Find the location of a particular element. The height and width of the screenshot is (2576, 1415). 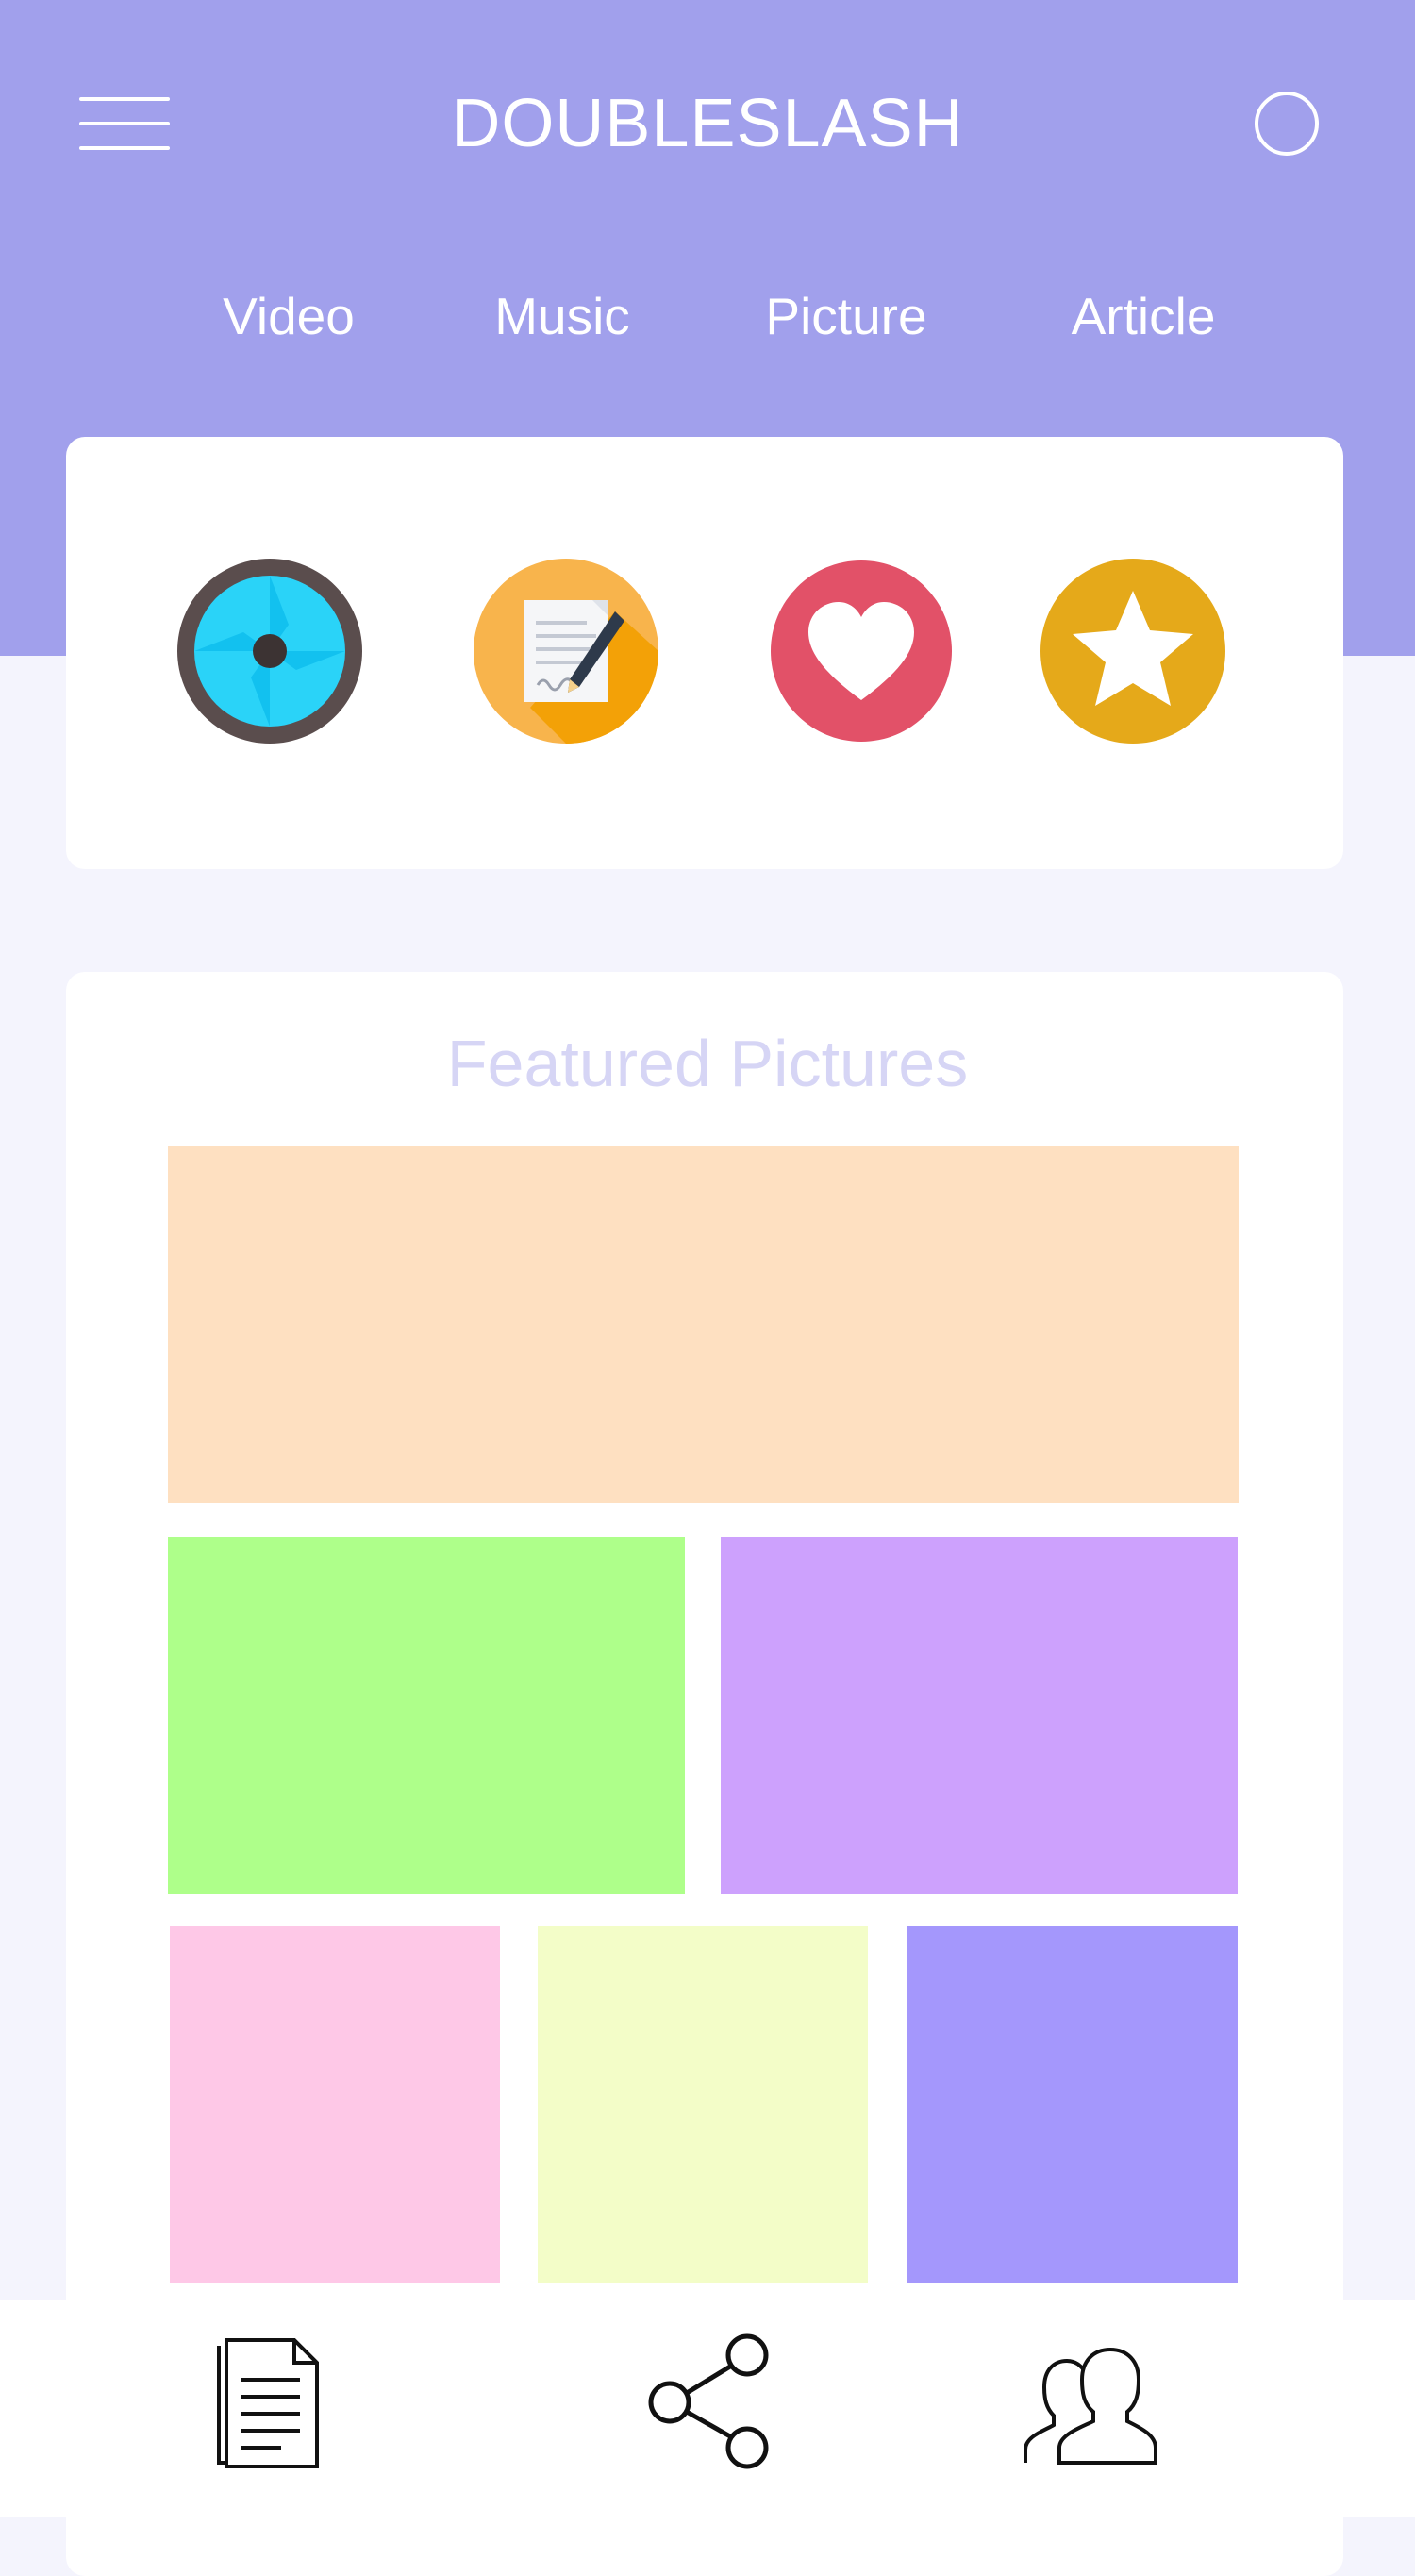

tab-article: Article is located at coordinates (1144, 316).